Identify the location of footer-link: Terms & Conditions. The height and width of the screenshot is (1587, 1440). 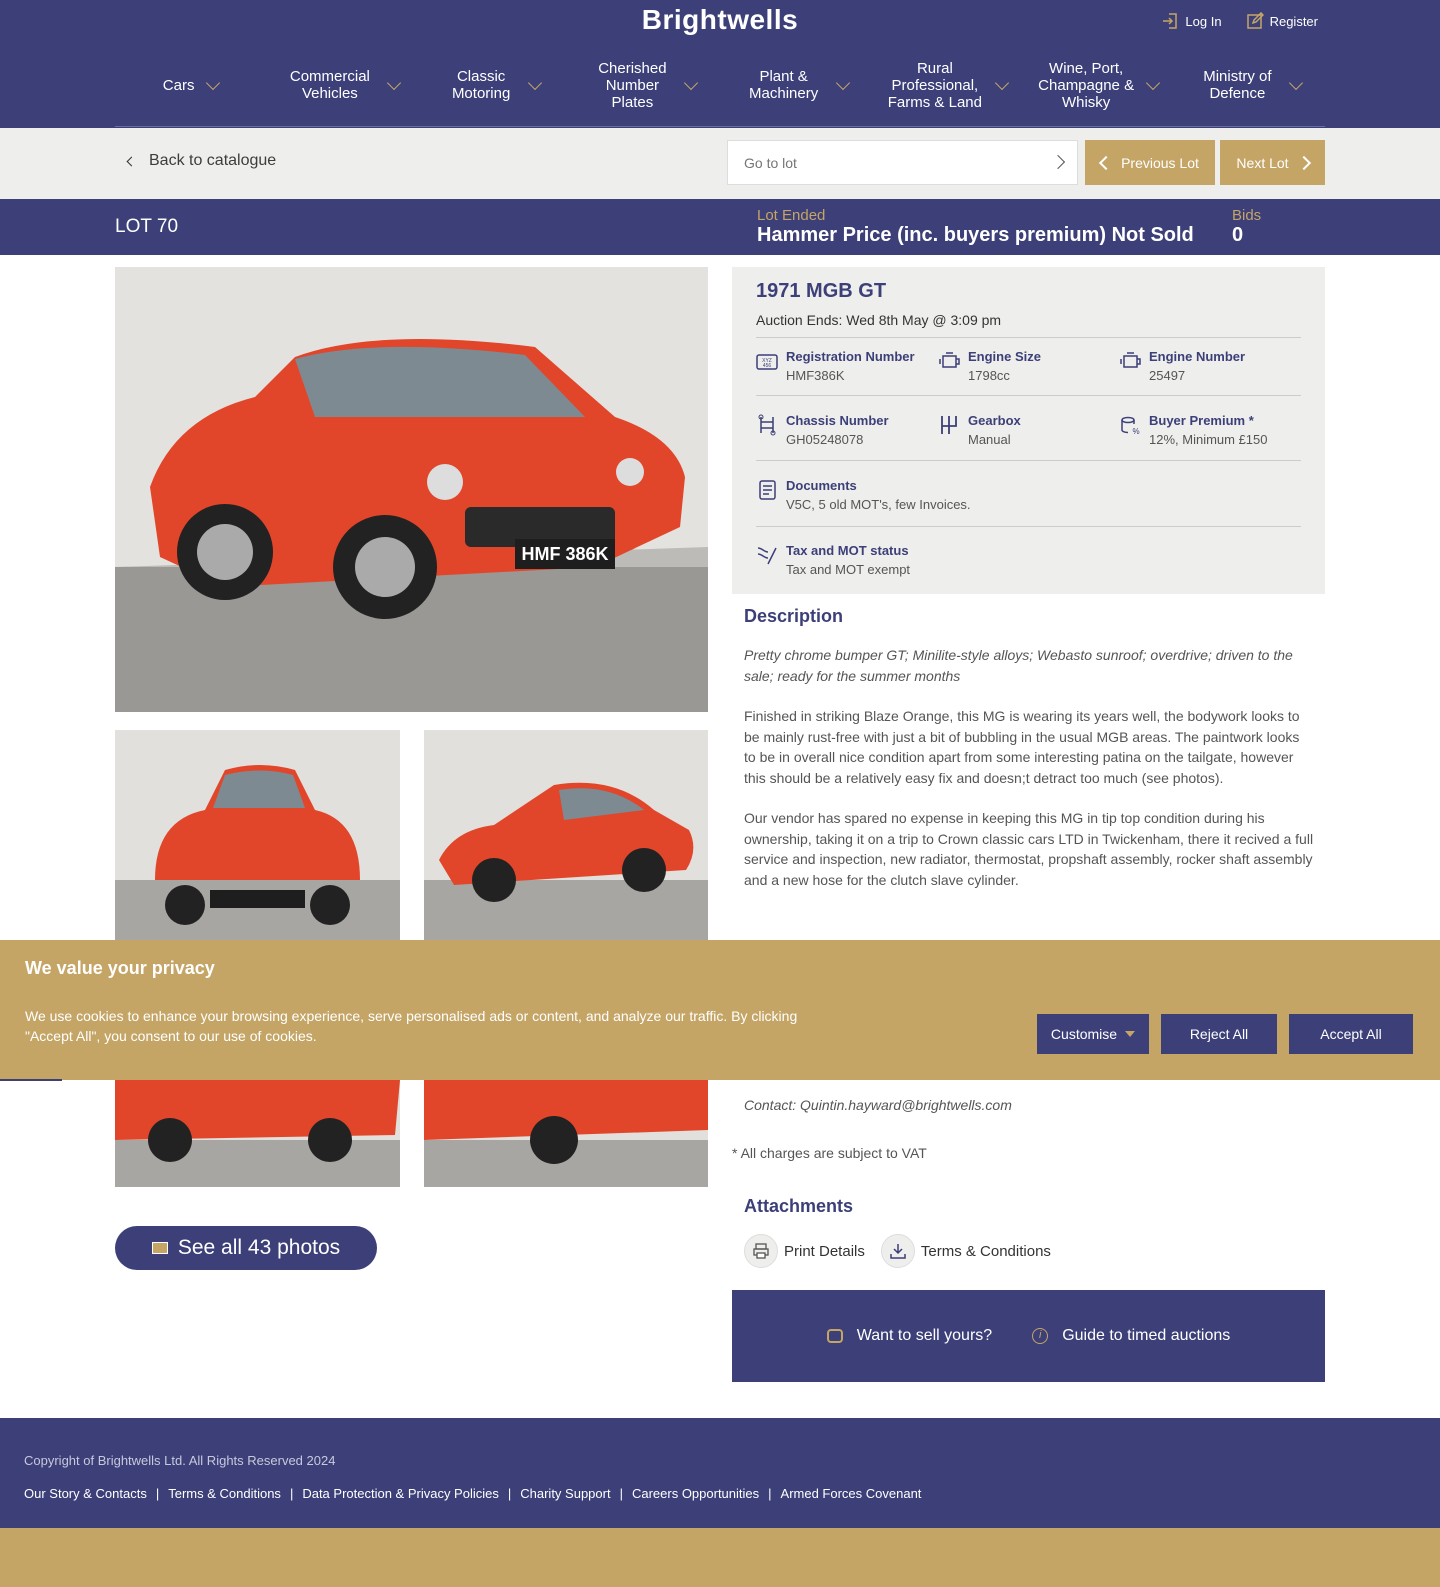
(224, 1493).